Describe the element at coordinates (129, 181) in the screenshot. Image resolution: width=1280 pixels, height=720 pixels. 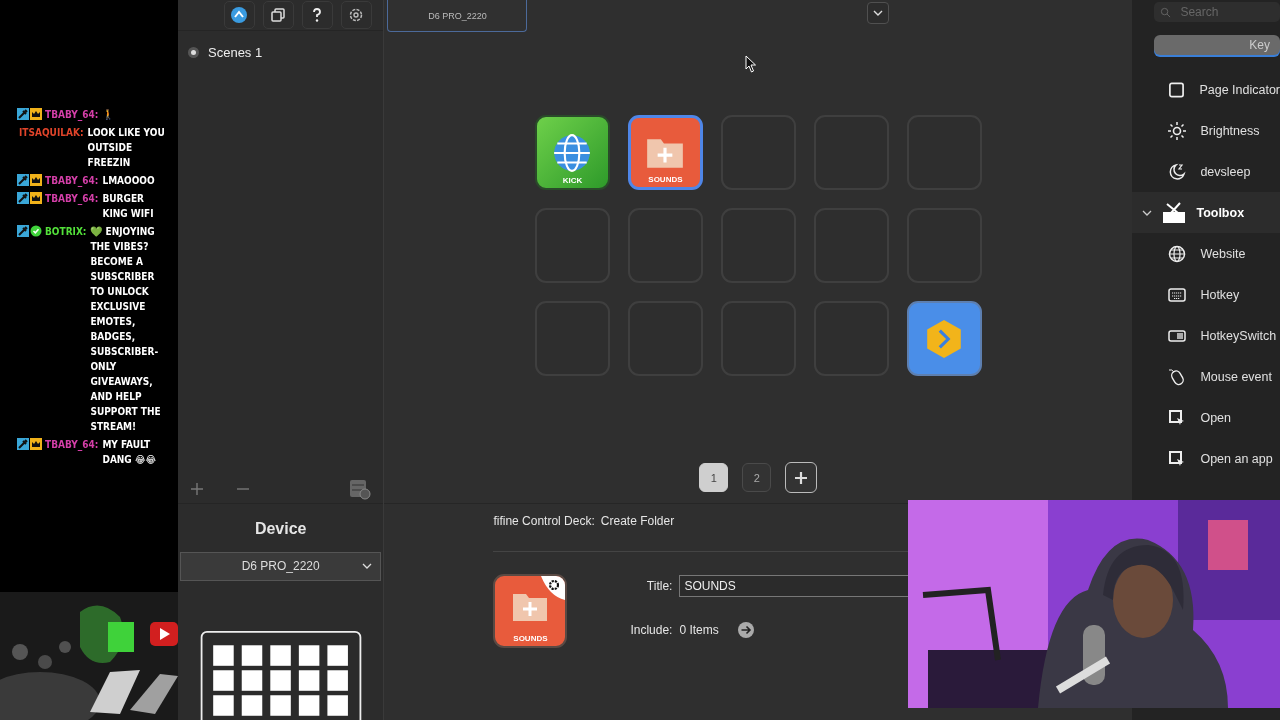
I see `chat-message: LMAOOOO` at that location.